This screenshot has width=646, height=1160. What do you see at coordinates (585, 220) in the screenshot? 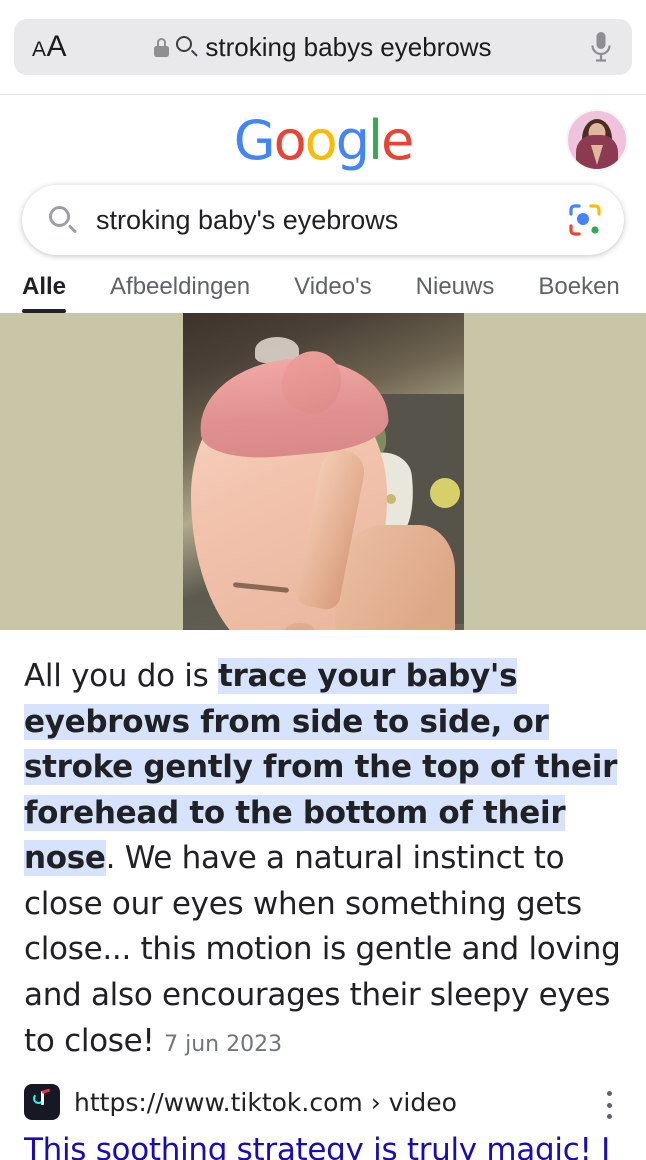
I see `google-lens-icon` at bounding box center [585, 220].